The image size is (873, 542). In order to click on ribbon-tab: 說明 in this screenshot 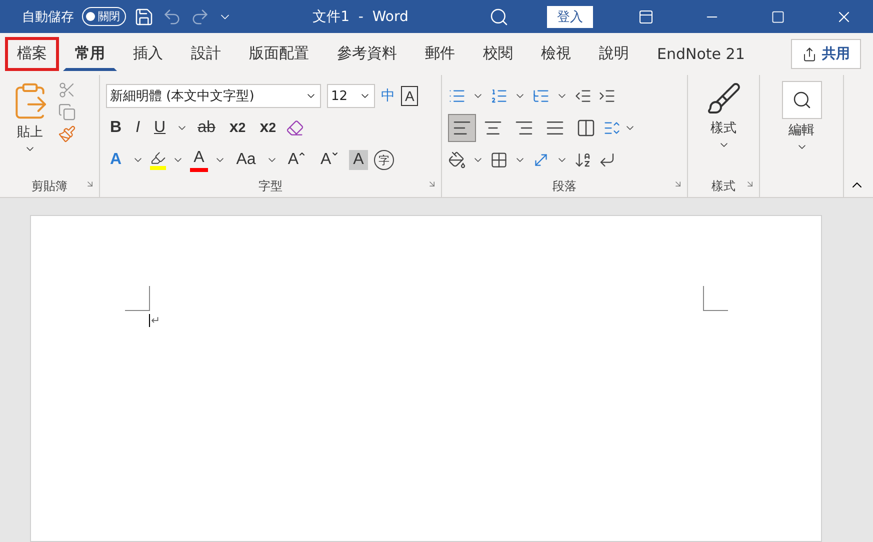, I will do `click(614, 54)`.